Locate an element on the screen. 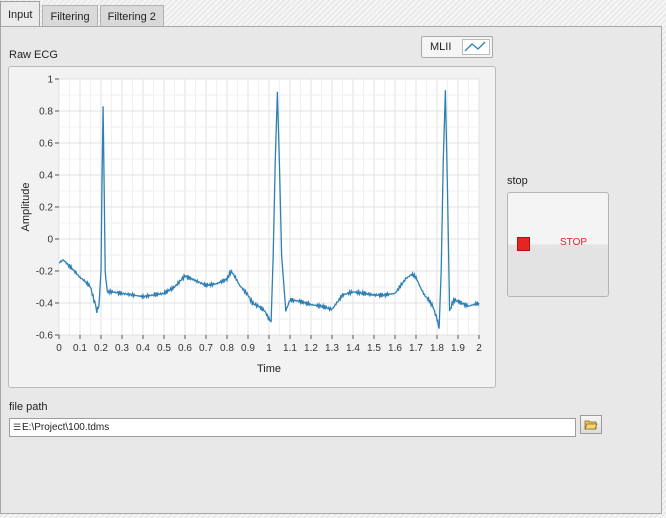 This screenshot has width=666, height=518. y-tick-label: -0.4 is located at coordinates (45, 304).